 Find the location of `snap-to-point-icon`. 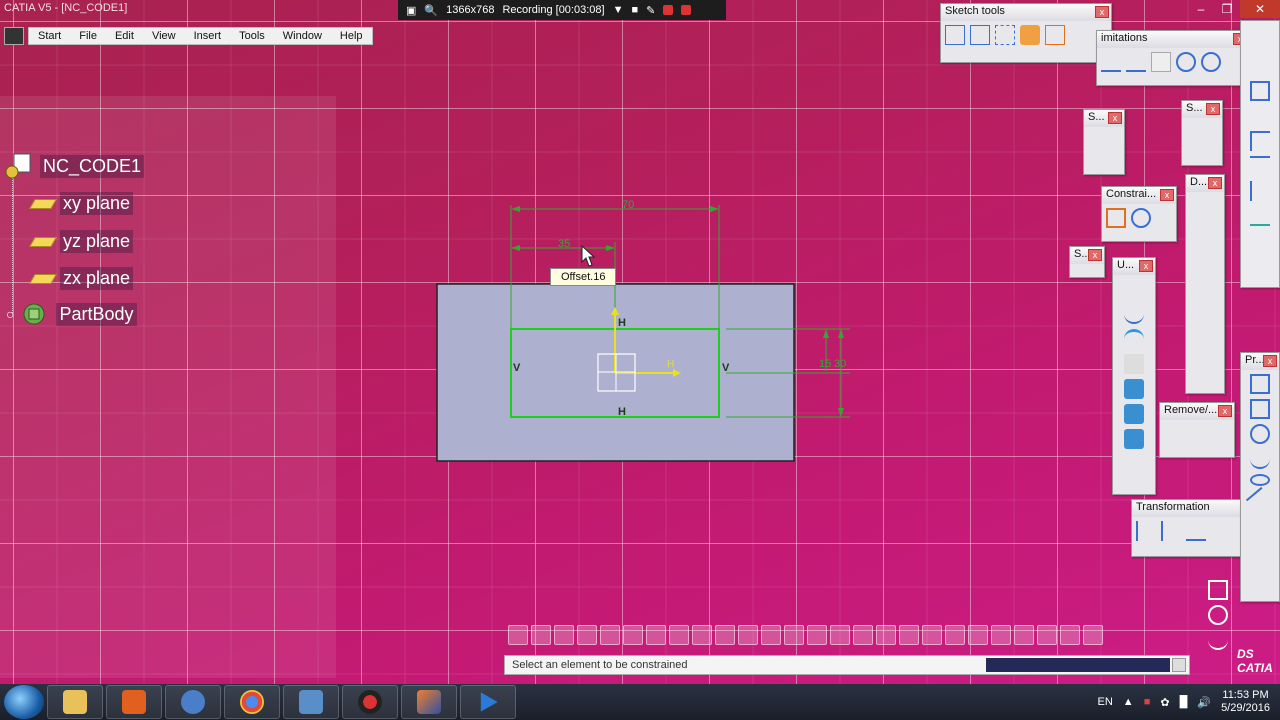

snap-to-point-icon is located at coordinates (980, 35).